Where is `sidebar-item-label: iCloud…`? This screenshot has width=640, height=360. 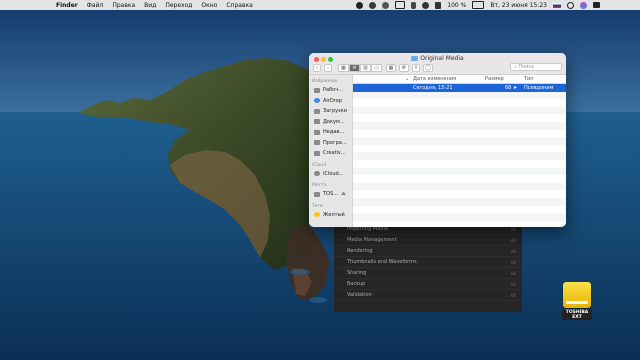
sidebar-item-label: iCloud… is located at coordinates (333, 173).